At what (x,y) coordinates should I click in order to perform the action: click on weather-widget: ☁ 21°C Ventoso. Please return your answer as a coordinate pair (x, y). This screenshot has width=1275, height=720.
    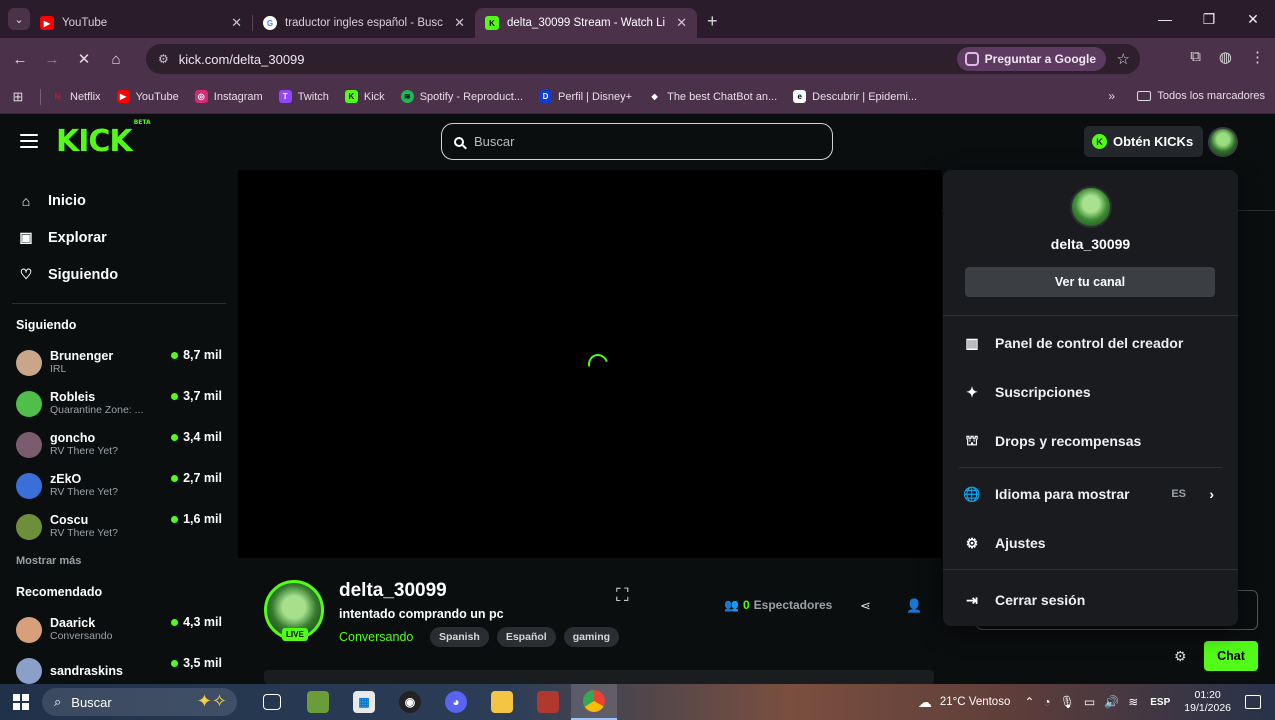
    Looking at the image, I should click on (964, 702).